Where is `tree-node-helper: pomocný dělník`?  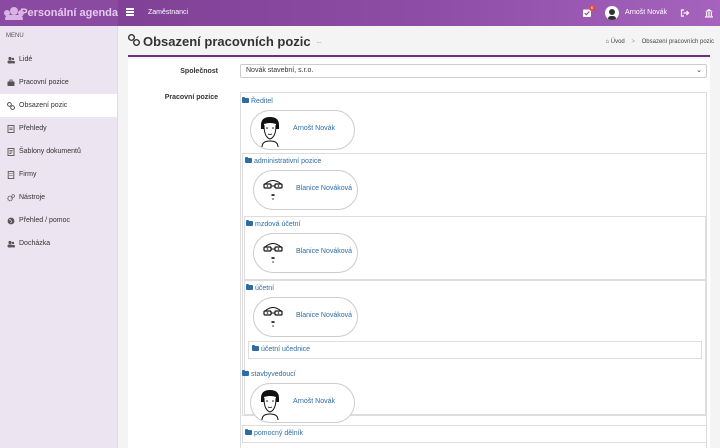 tree-node-helper: pomocný dělník is located at coordinates (274, 432).